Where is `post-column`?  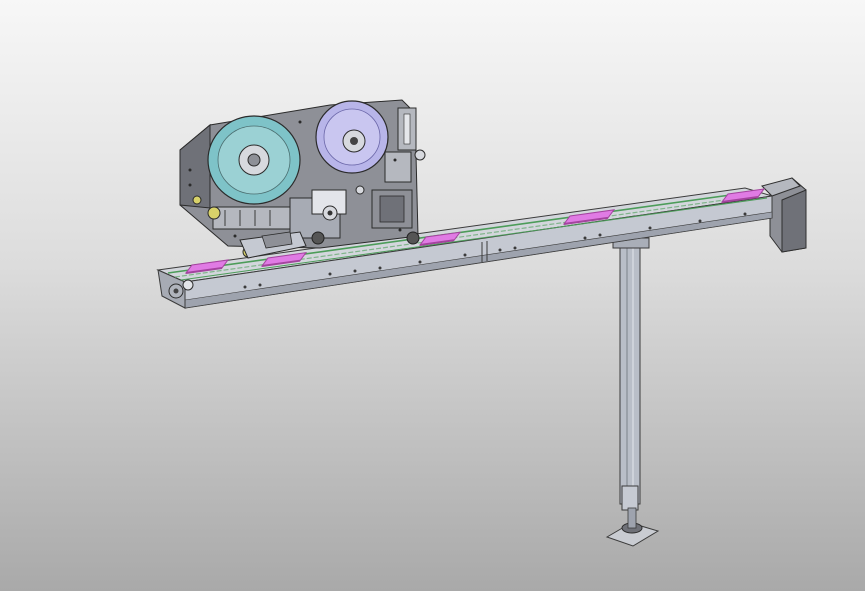 post-column is located at coordinates (630, 373).